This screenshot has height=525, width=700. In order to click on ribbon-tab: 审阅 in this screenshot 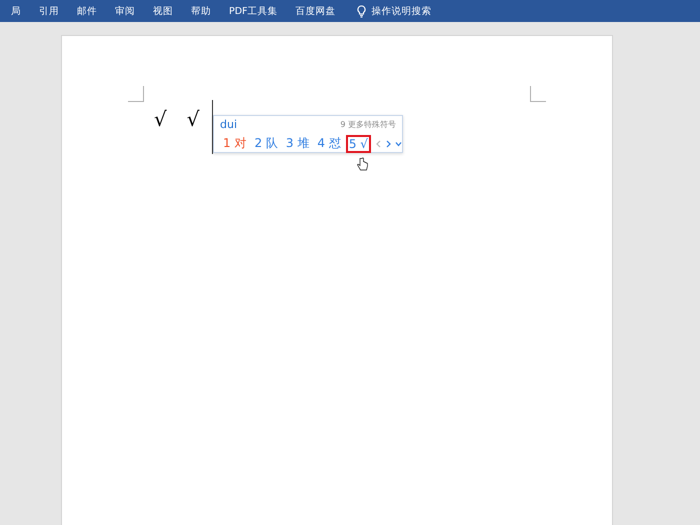, I will do `click(128, 11)`.